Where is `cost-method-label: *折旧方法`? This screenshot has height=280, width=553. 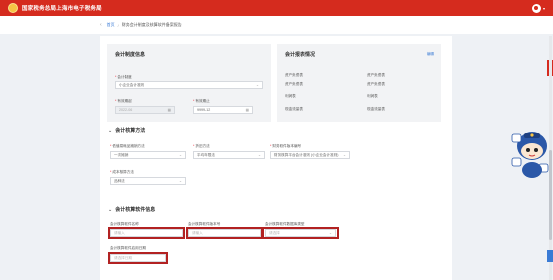
cost-method-label: *折旧方法 is located at coordinates (201, 146).